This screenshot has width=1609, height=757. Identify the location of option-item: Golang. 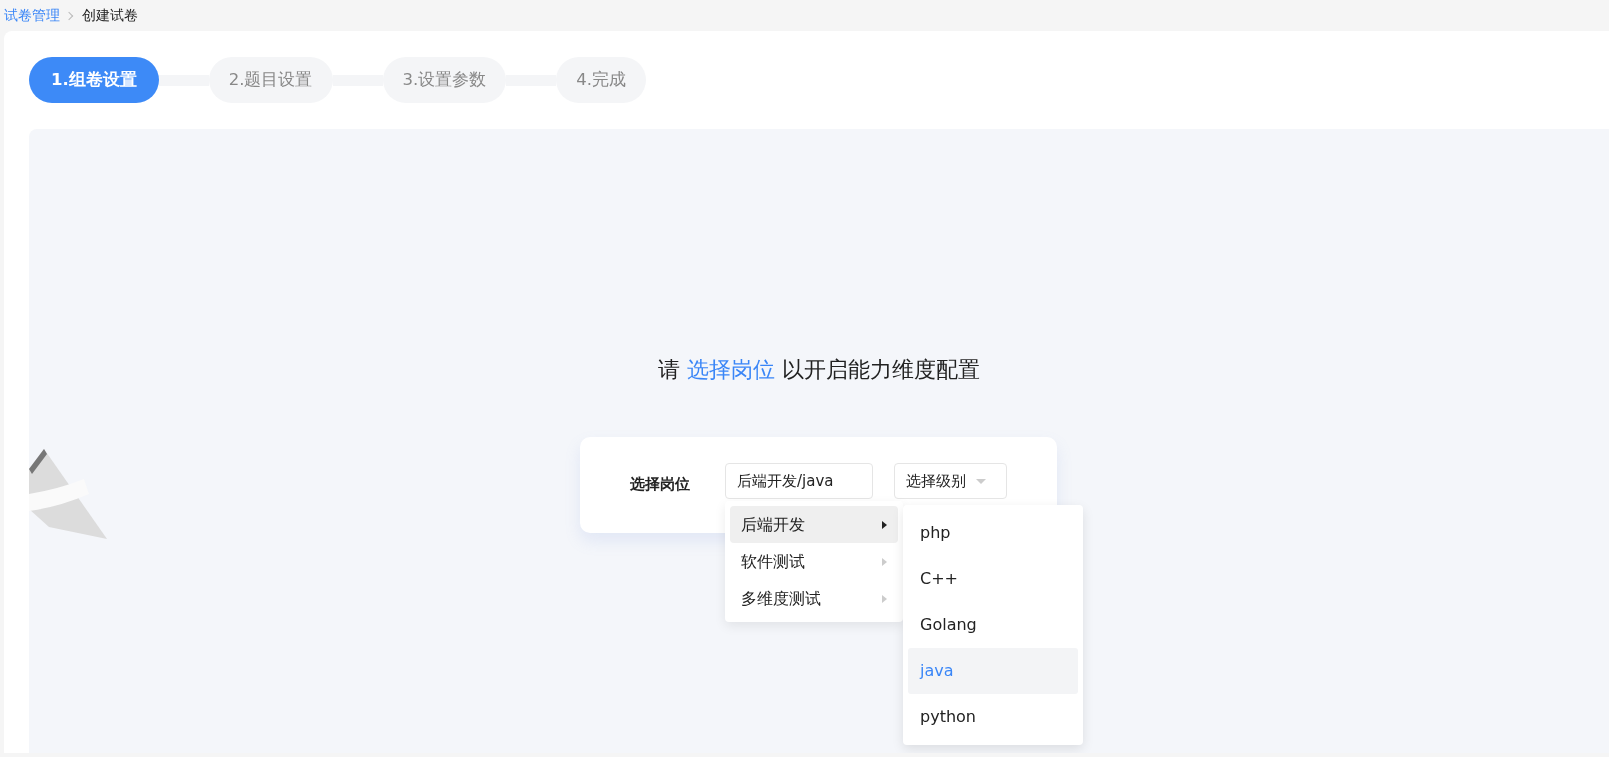
(993, 625).